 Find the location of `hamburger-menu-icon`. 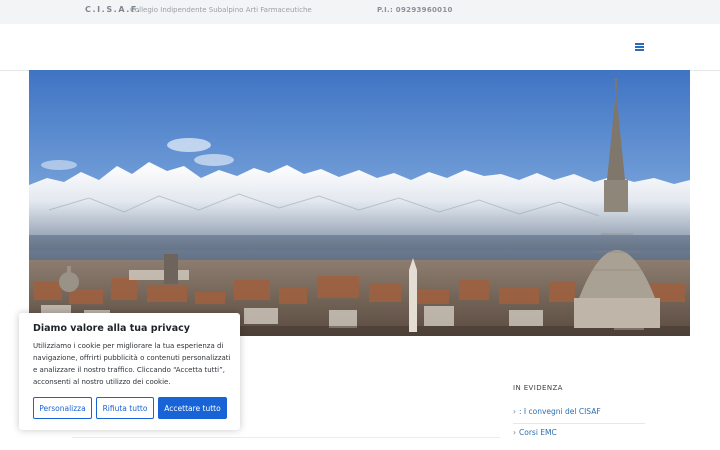

hamburger-menu-icon is located at coordinates (640, 47).